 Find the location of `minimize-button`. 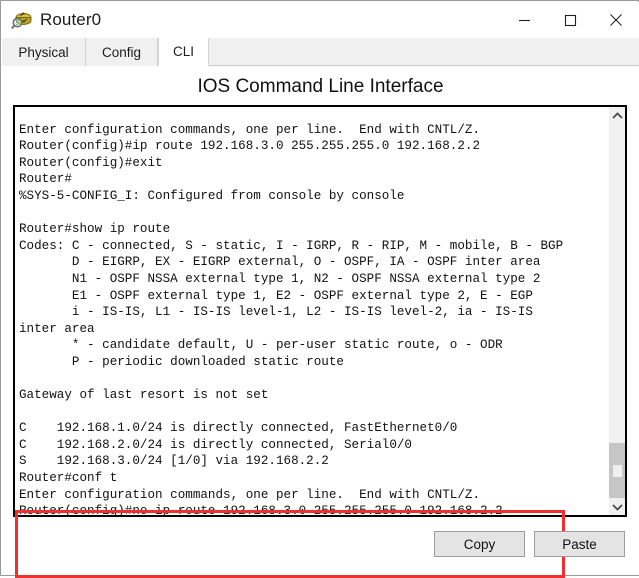

minimize-button is located at coordinates (524, 20).